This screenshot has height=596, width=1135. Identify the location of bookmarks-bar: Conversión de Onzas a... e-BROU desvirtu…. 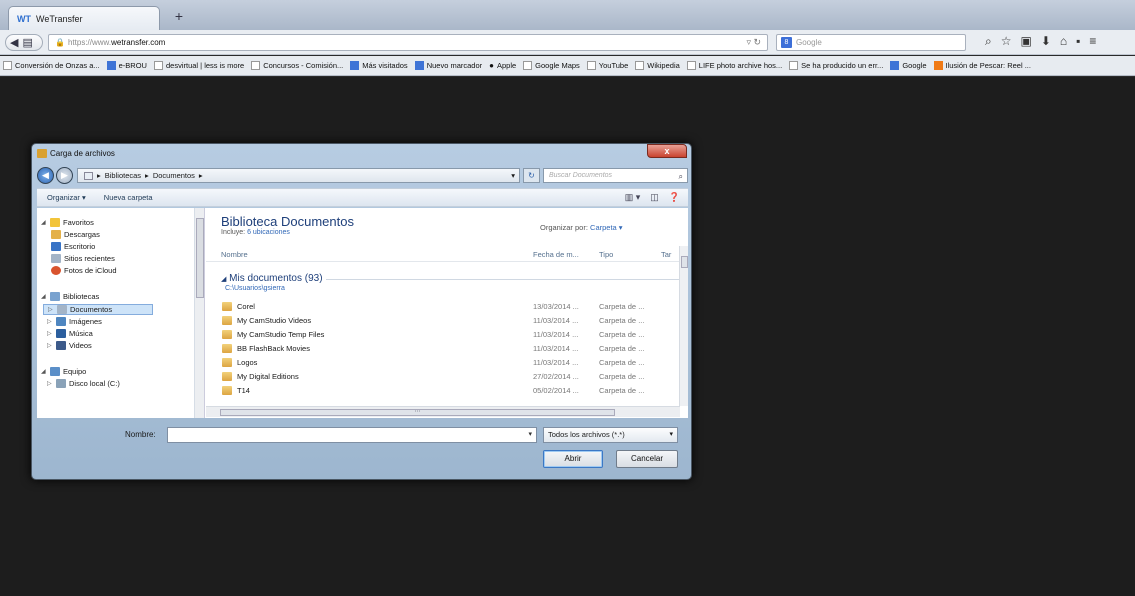
(567, 66).